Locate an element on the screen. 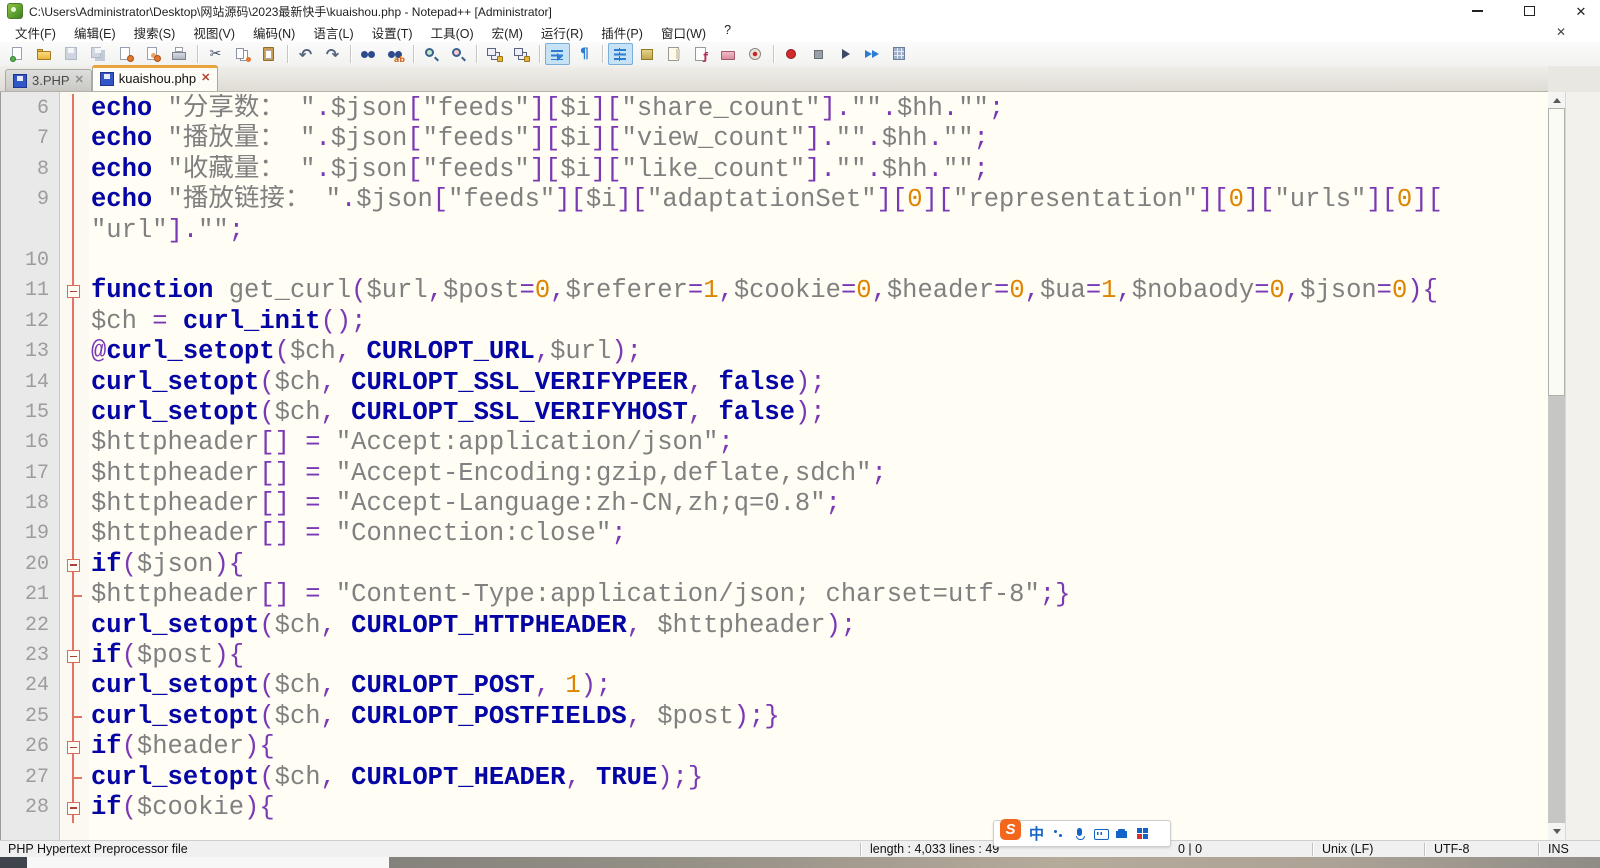  insert-mode-label: INS is located at coordinates (1558, 849).